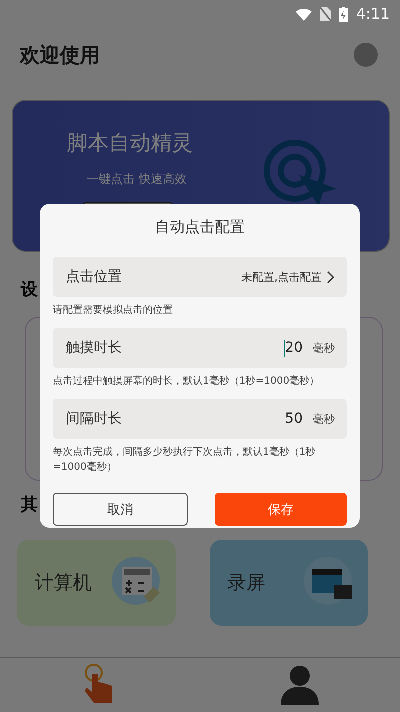 The width and height of the screenshot is (400, 712). I want to click on hint-text: 每次点击完成，间隔多少秒执行下次点击，默认1毫秒（1秒=1000毫秒）, so click(185, 460).